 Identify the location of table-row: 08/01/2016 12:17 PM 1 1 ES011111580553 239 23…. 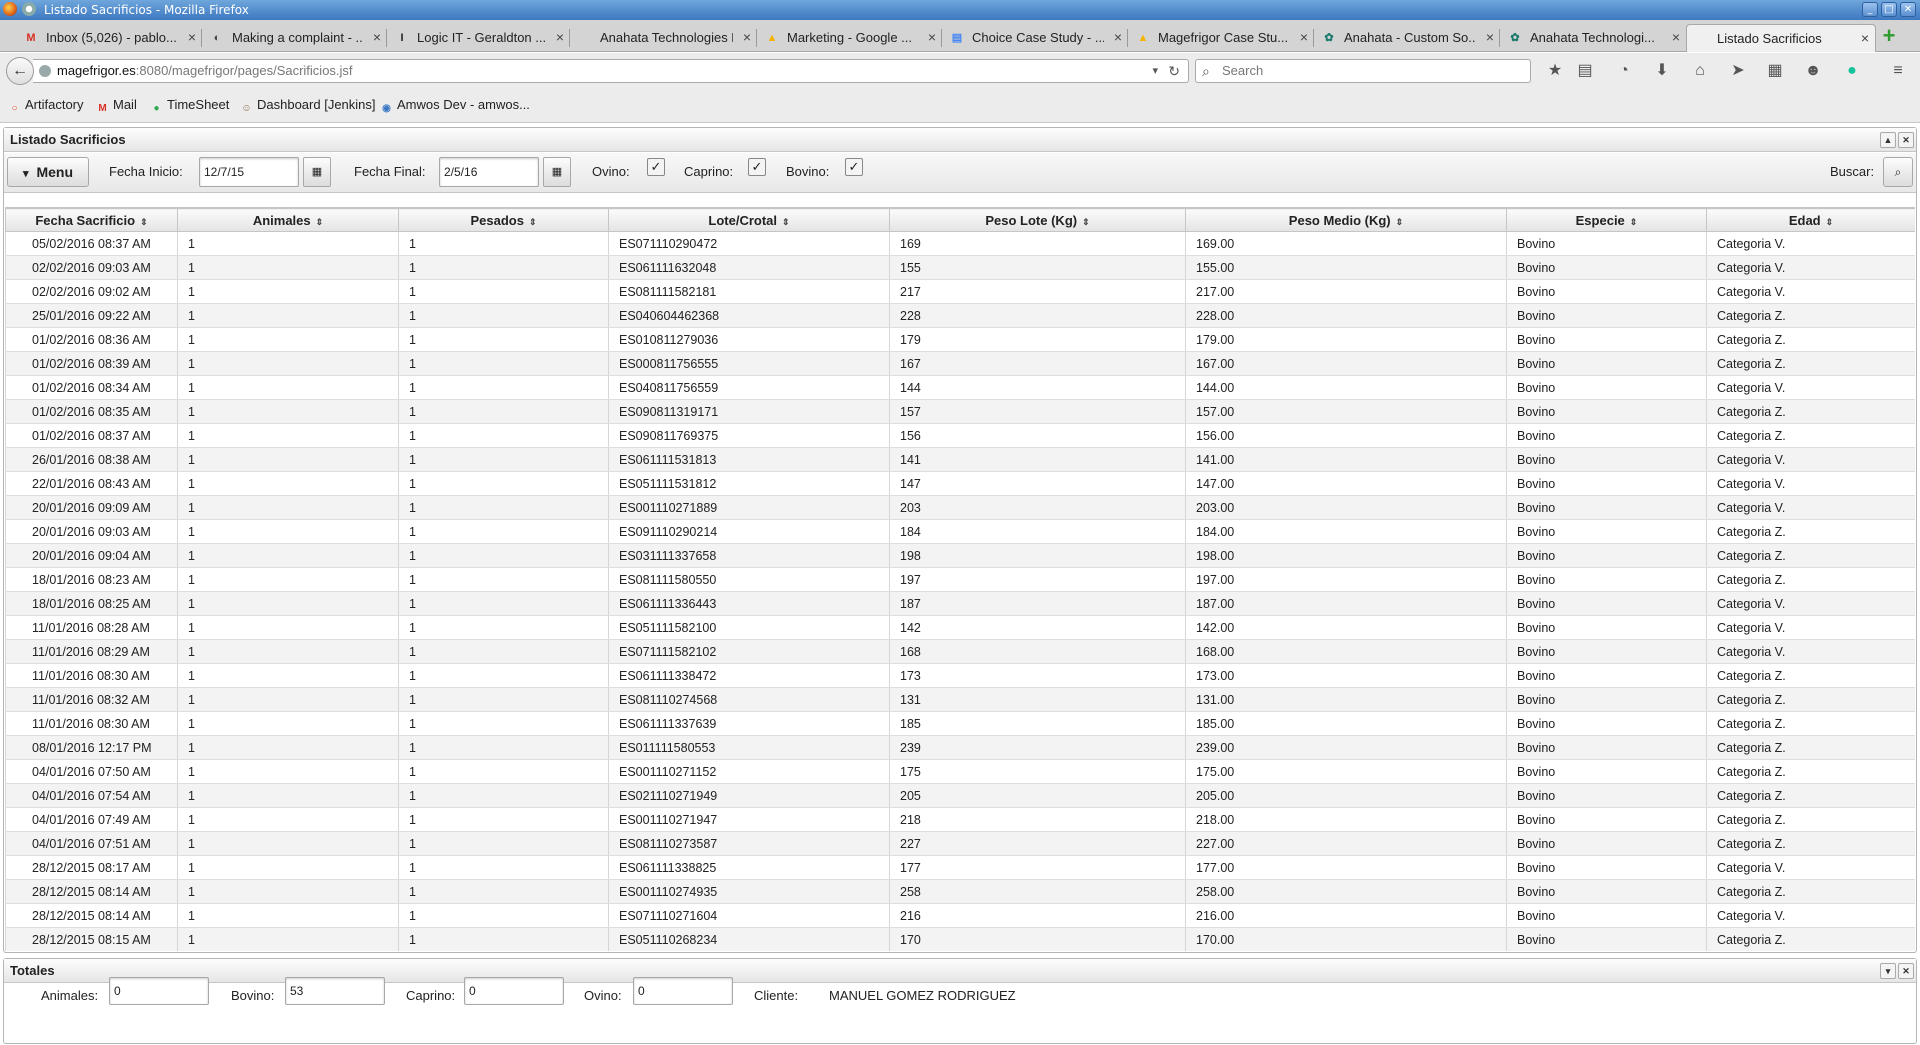
(960, 747).